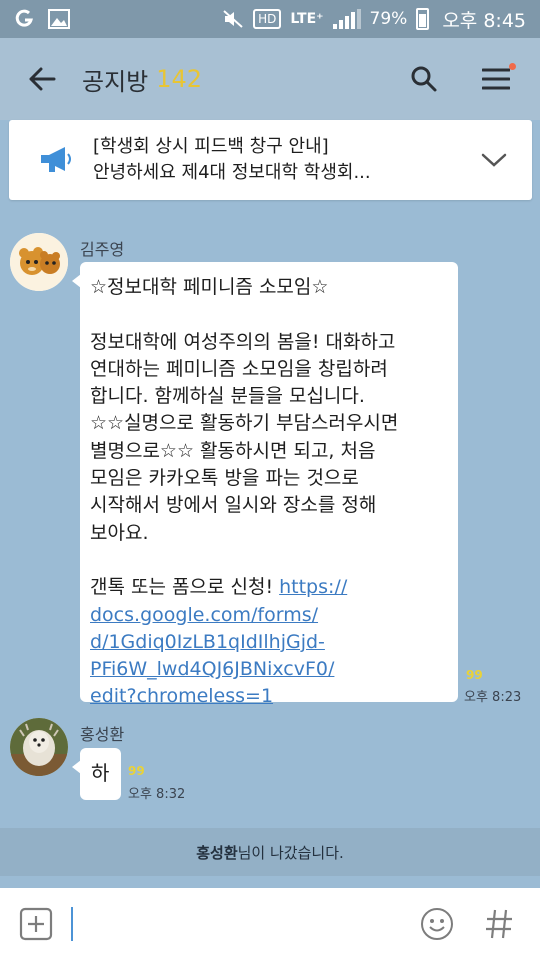 This screenshot has height=960, width=540. I want to click on message-time: 오후 8:32, so click(157, 794).